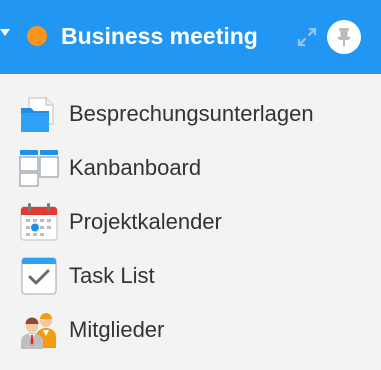 This screenshot has height=370, width=381. I want to click on menu-item-label: Kanbanboard, so click(135, 167).